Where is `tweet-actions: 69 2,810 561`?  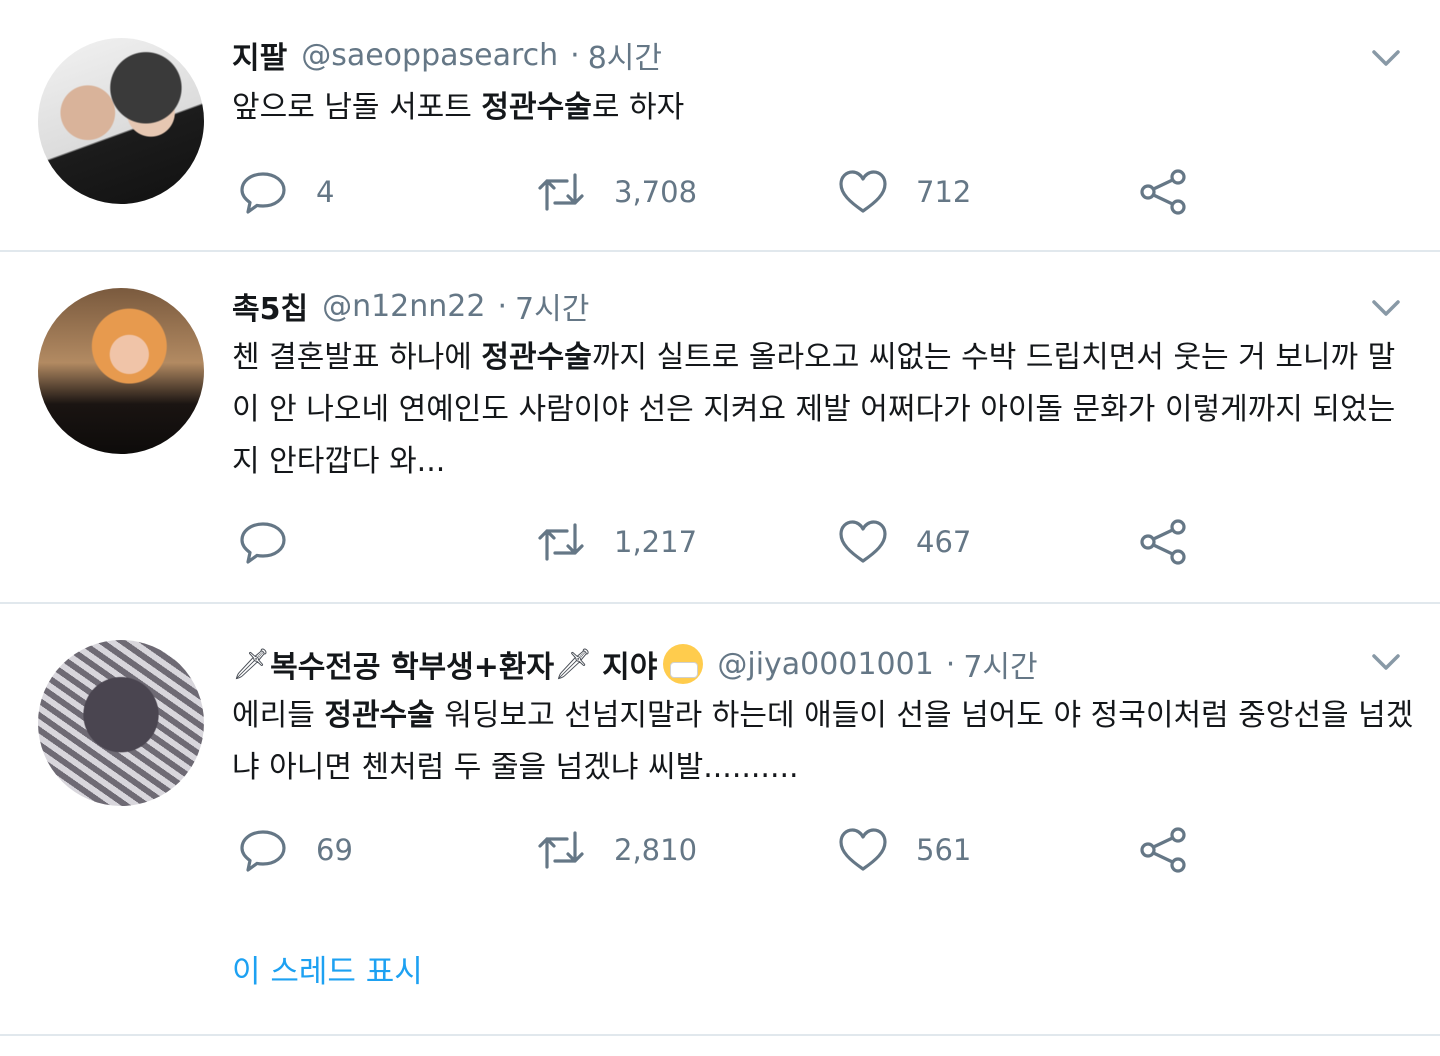
tweet-actions: 69 2,810 561 is located at coordinates (720, 850).